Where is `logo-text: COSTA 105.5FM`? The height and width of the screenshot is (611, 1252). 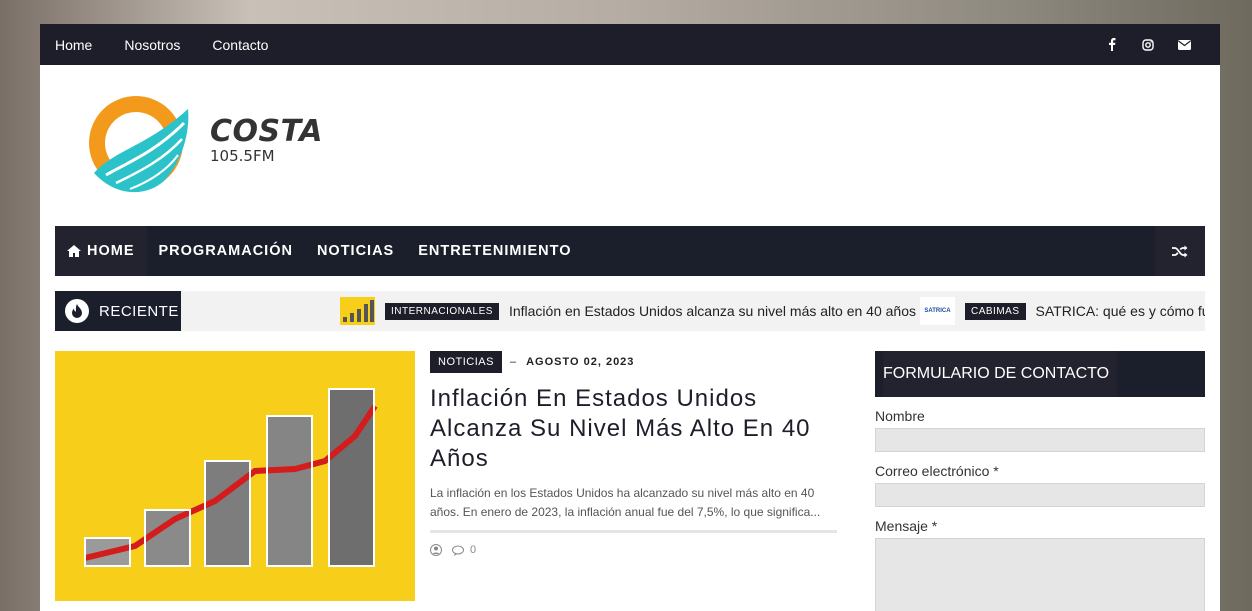
logo-text: COSTA 105.5FM is located at coordinates (266, 139).